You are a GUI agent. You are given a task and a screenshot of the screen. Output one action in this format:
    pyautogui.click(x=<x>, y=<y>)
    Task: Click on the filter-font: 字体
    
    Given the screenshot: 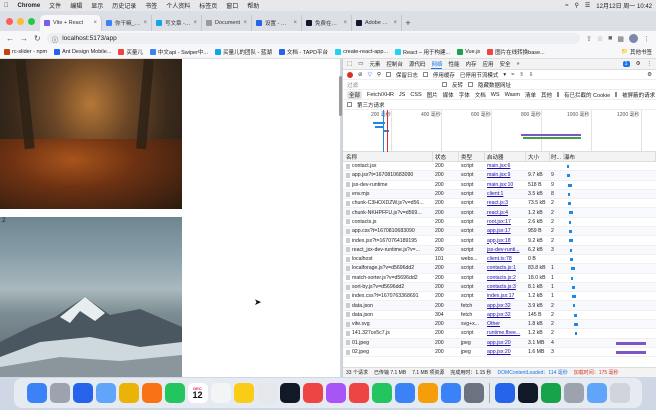 What is the action you would take?
    pyautogui.click(x=464, y=95)
    